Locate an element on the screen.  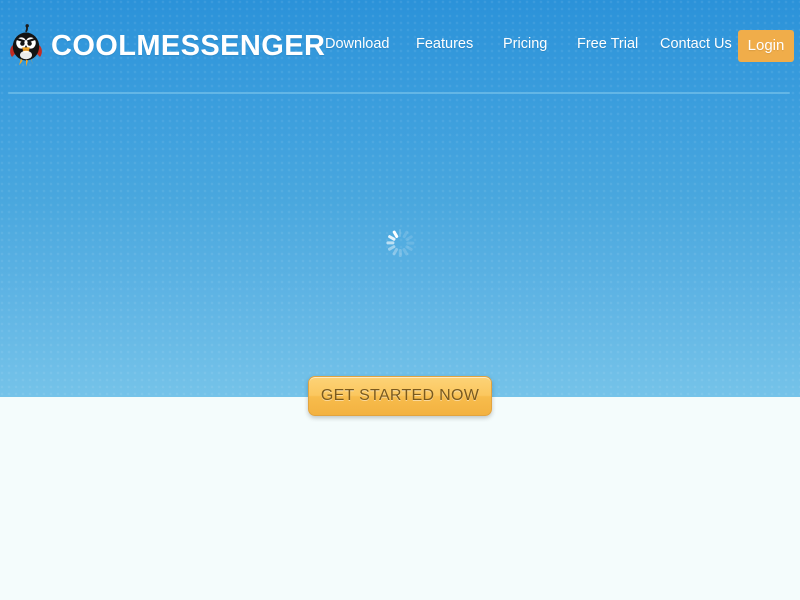
nav-link-free-trial: Free Trial is located at coordinates (607, 44).